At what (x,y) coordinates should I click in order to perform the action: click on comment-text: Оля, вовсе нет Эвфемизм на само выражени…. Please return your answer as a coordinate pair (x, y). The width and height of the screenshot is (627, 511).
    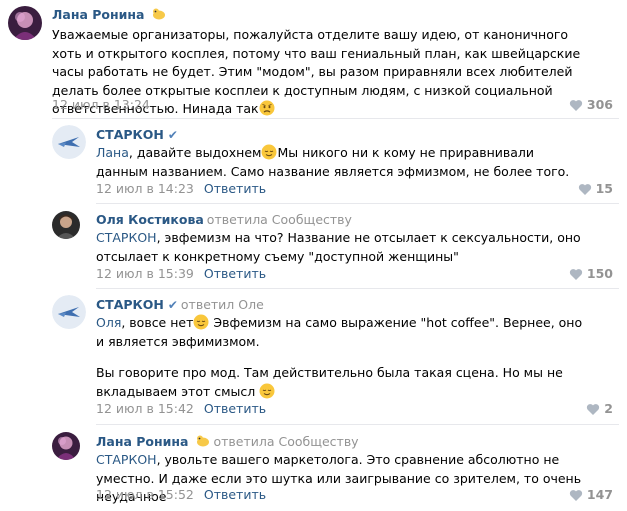
    Looking at the image, I should click on (341, 331).